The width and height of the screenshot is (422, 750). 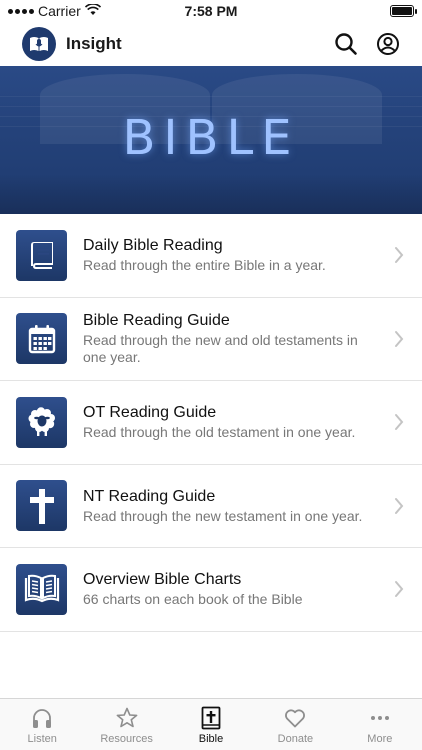 What do you see at coordinates (295, 718) in the screenshot?
I see `heart-icon` at bounding box center [295, 718].